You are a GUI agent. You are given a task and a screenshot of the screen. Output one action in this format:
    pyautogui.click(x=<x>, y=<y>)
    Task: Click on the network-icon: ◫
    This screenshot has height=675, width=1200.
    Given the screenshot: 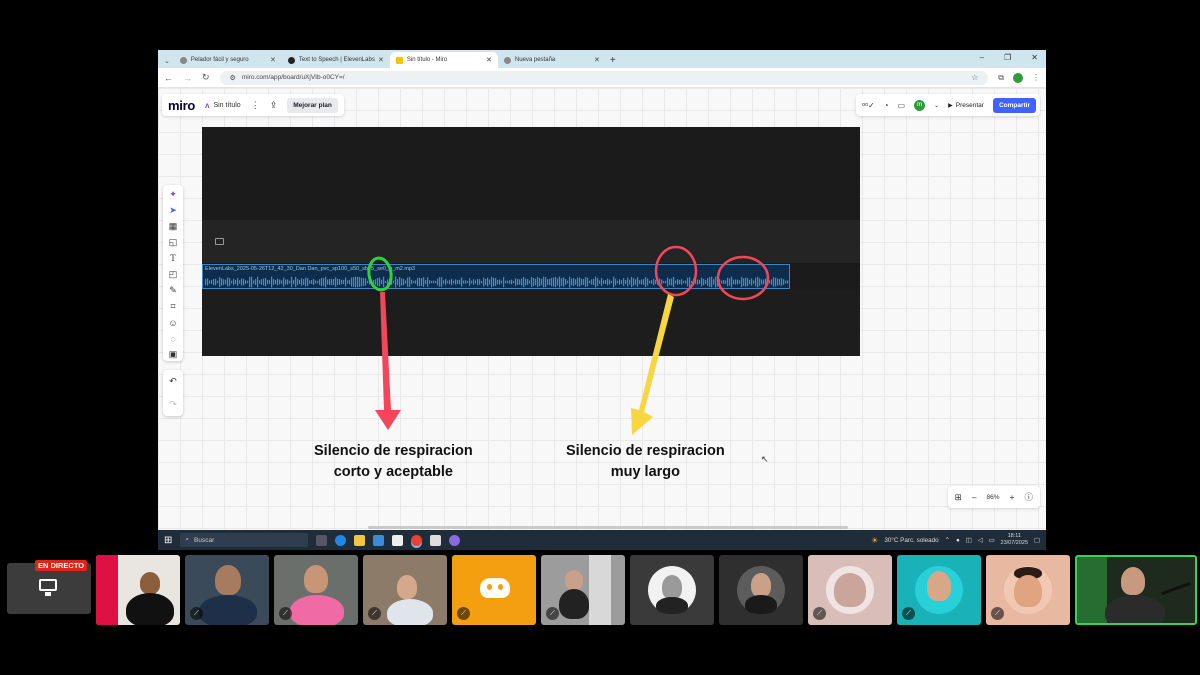 What is the action you would take?
    pyautogui.click(x=969, y=540)
    